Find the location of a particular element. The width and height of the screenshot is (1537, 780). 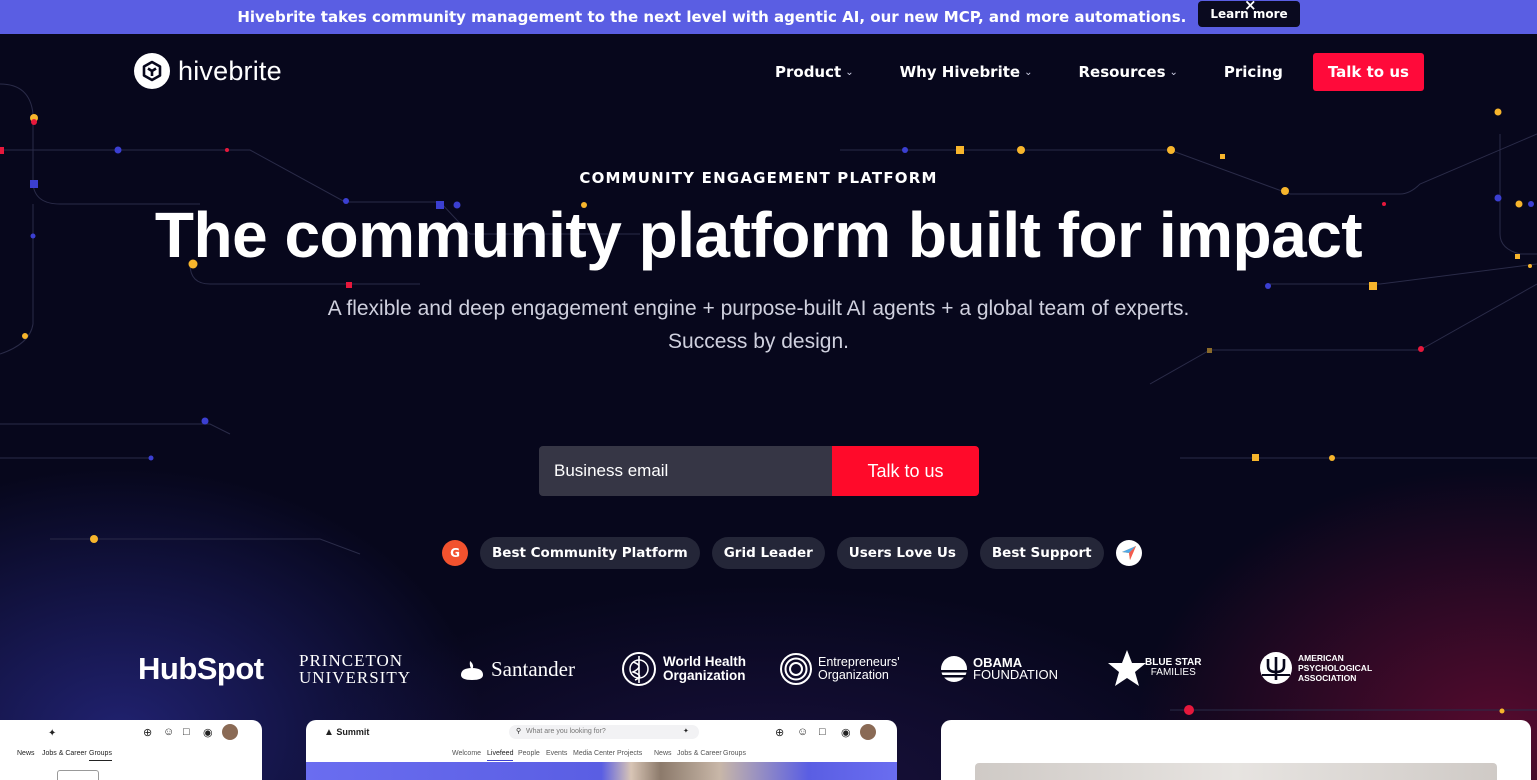

star-icon is located at coordinates (1127, 668).